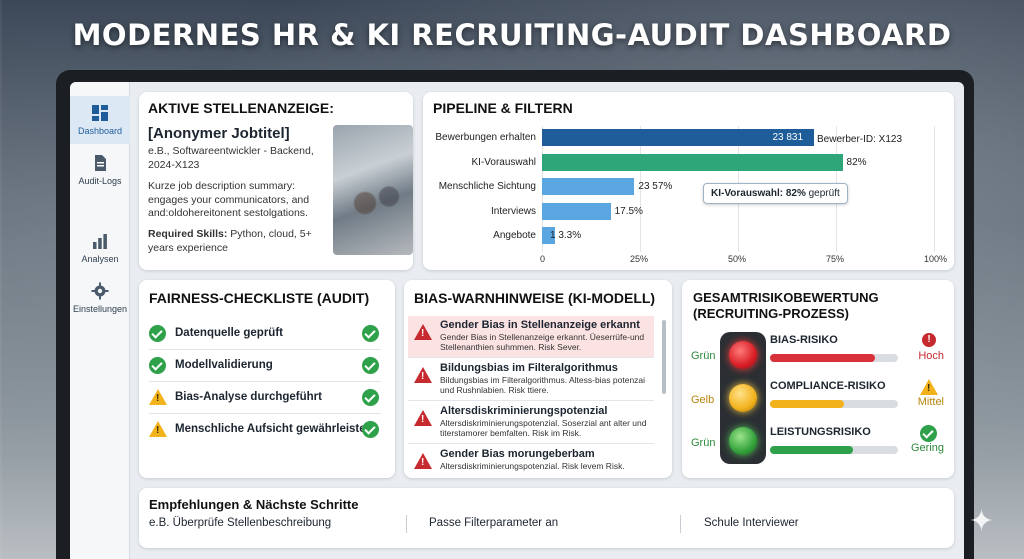 This screenshot has height=559, width=1024. Describe the element at coordinates (100, 163) in the screenshot. I see `document-icon` at that location.